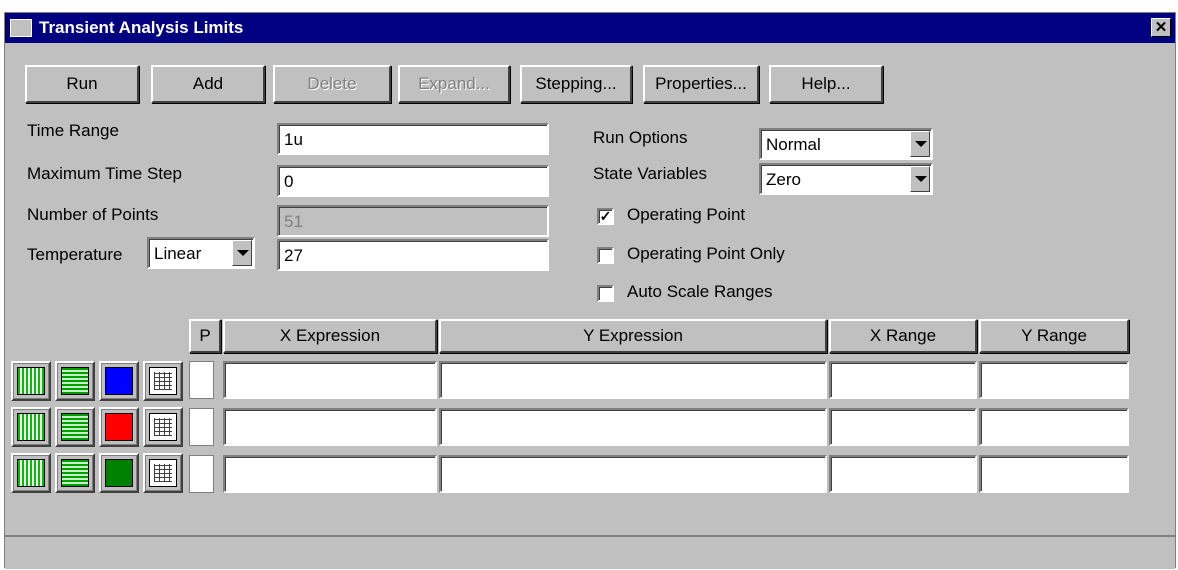 The image size is (1178, 570). I want to click on delete-button: Delete, so click(332, 84).